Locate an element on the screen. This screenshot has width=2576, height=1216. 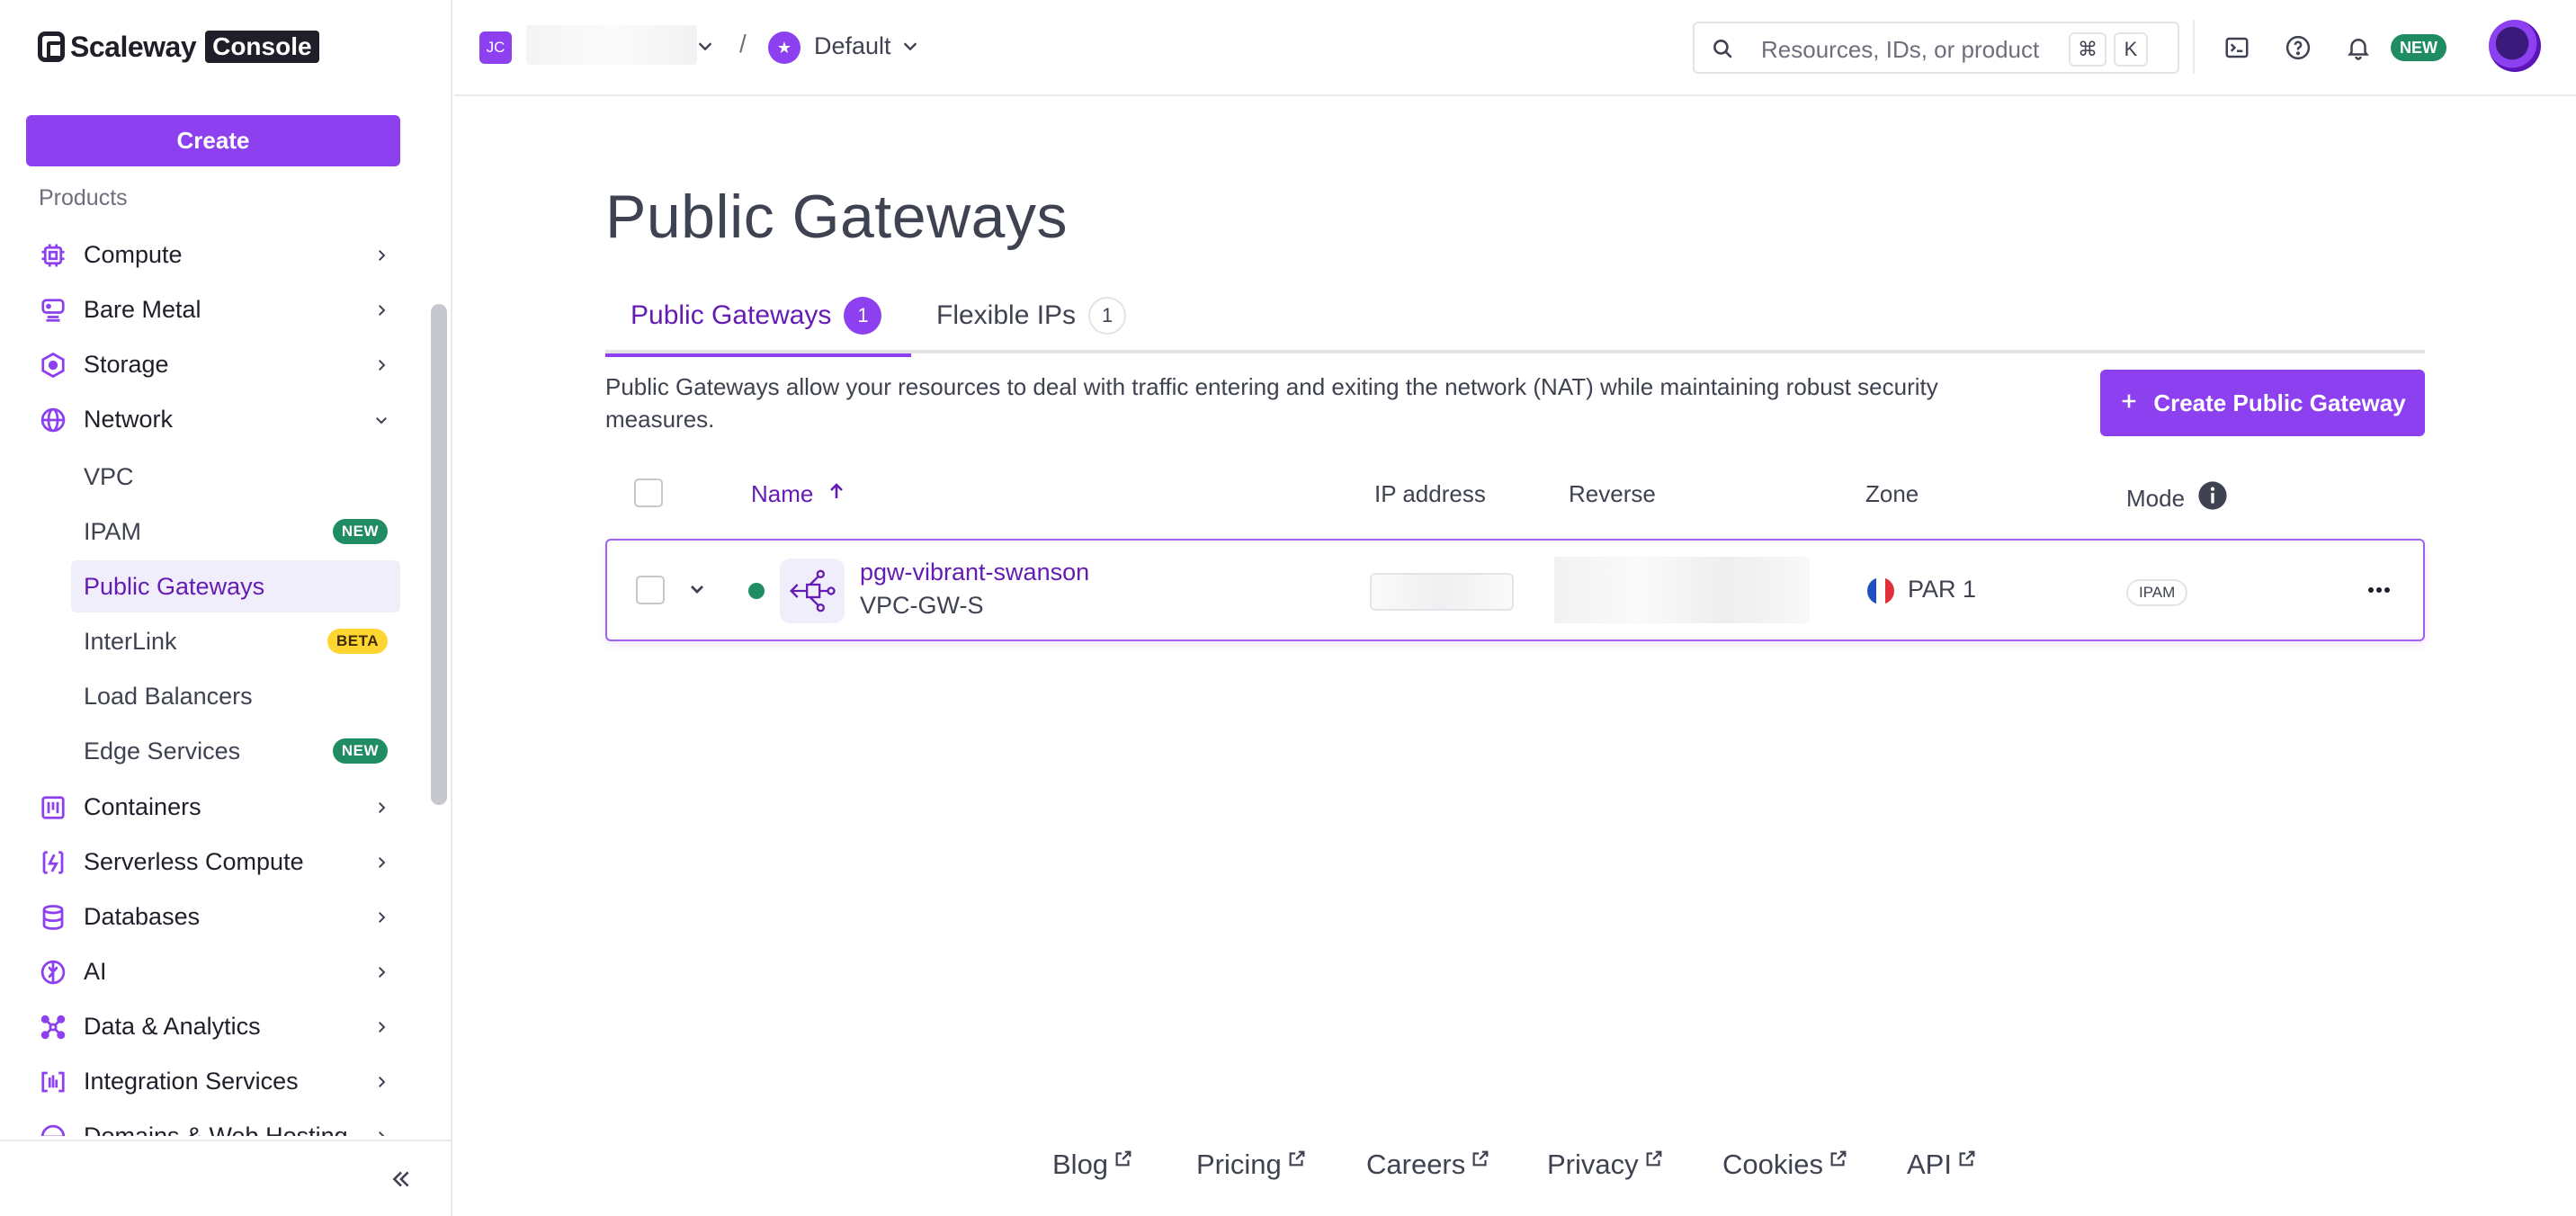
sidebar-subitem-vpc: VPC is located at coordinates (235, 477).